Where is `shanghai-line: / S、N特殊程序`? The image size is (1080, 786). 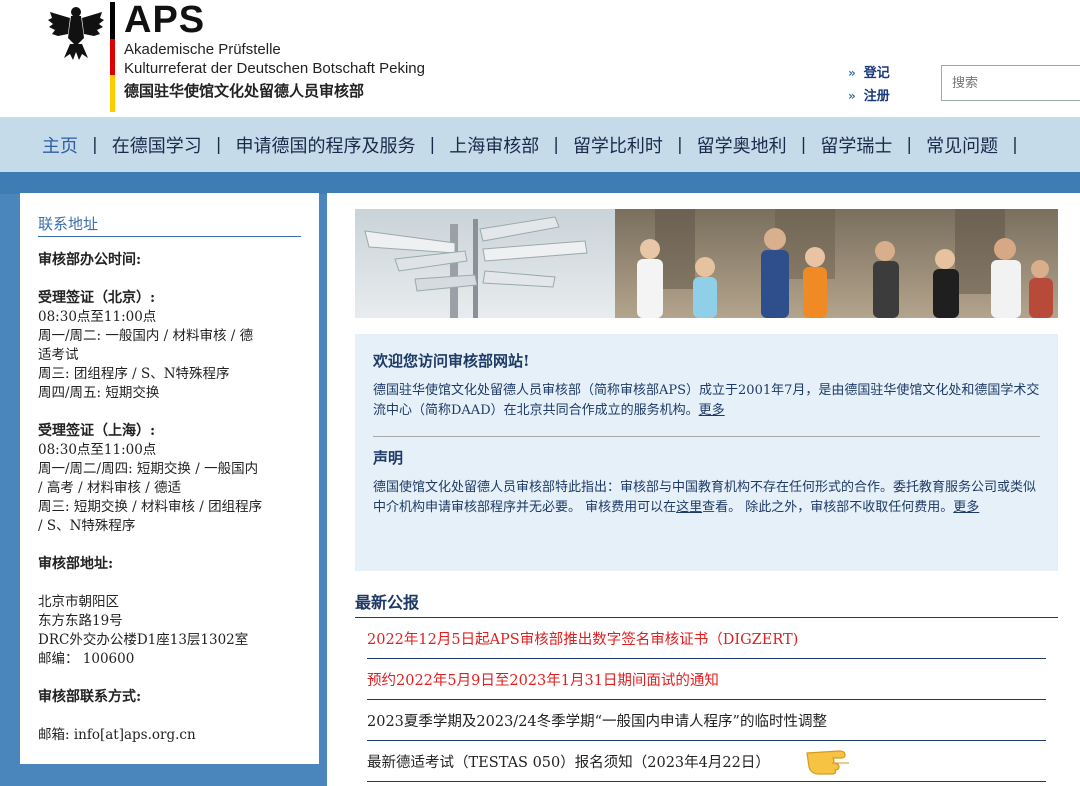
shanghai-line: / S、N特殊程序 is located at coordinates (87, 526).